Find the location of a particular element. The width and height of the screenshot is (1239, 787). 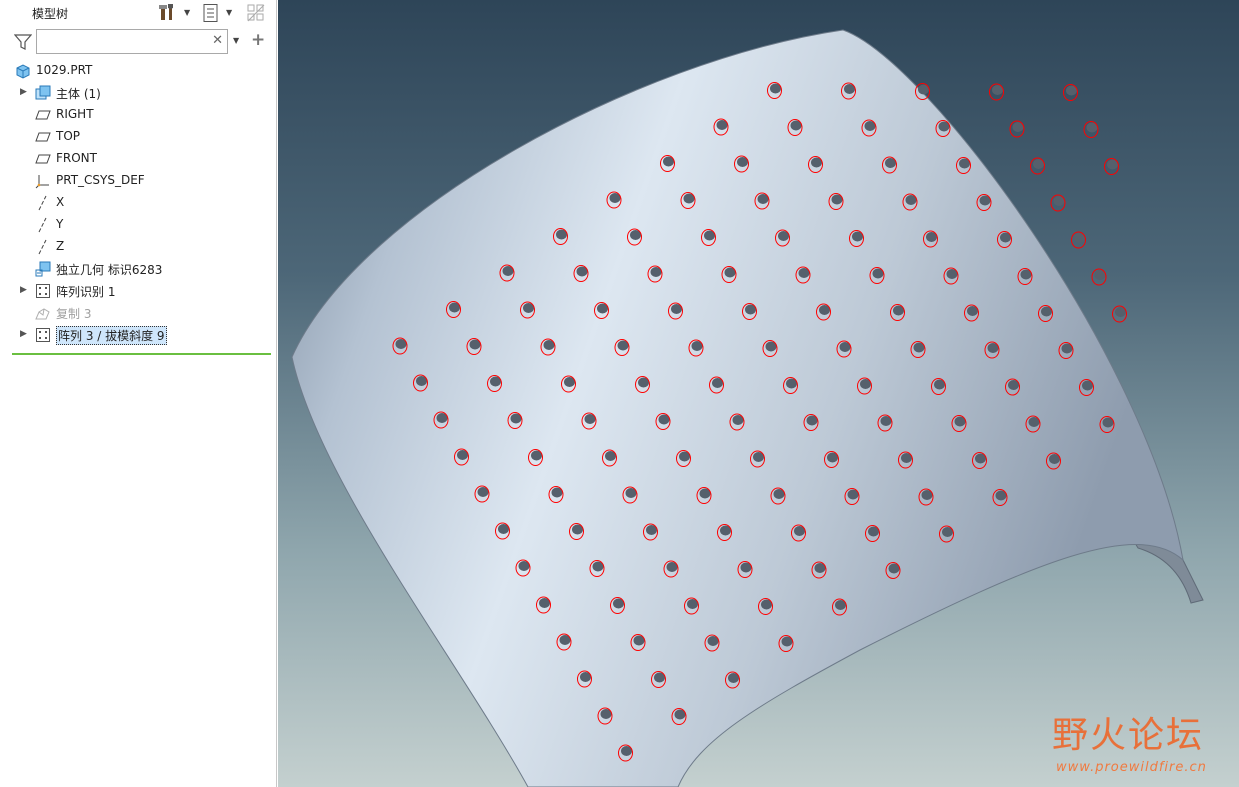

settings-dropdown-icon: ▼ is located at coordinates (187, 12).